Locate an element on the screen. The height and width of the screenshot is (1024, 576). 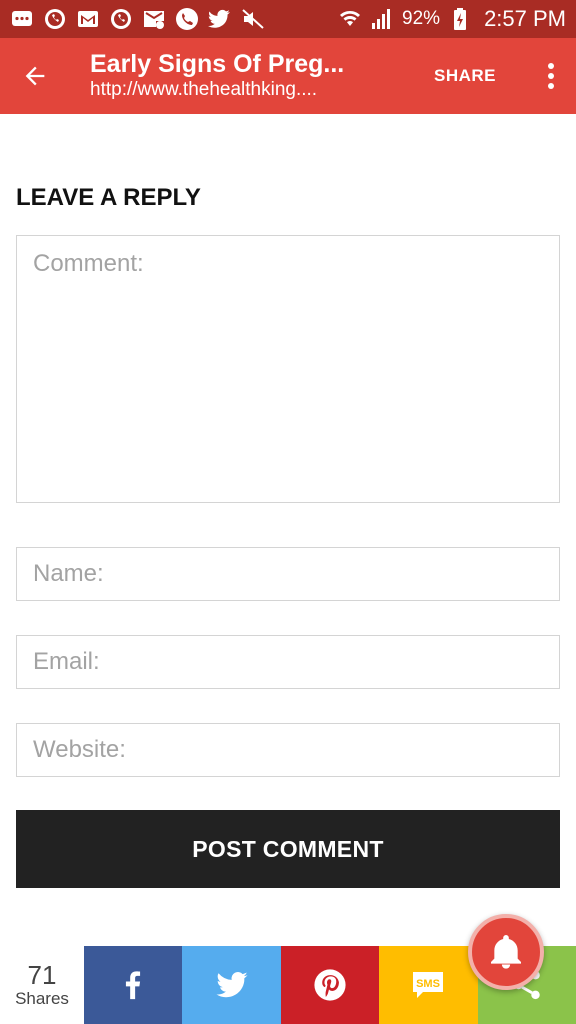
system-status: 92% 2:57 PM is located at coordinates (452, 19).